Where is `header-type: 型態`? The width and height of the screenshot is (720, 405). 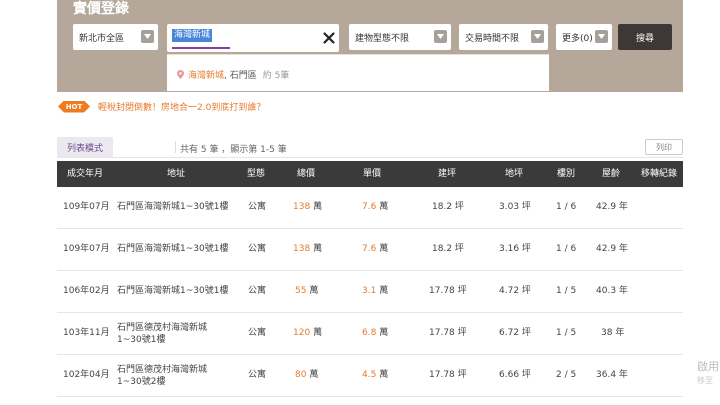
header-type: 型態 is located at coordinates (256, 174).